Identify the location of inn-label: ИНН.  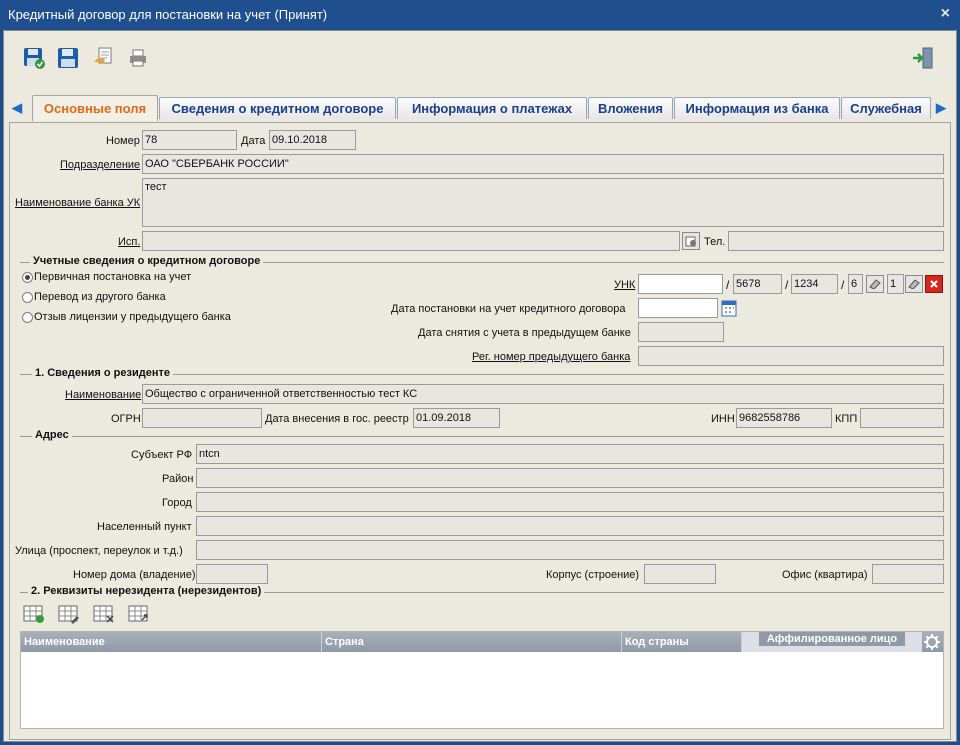
(723, 419).